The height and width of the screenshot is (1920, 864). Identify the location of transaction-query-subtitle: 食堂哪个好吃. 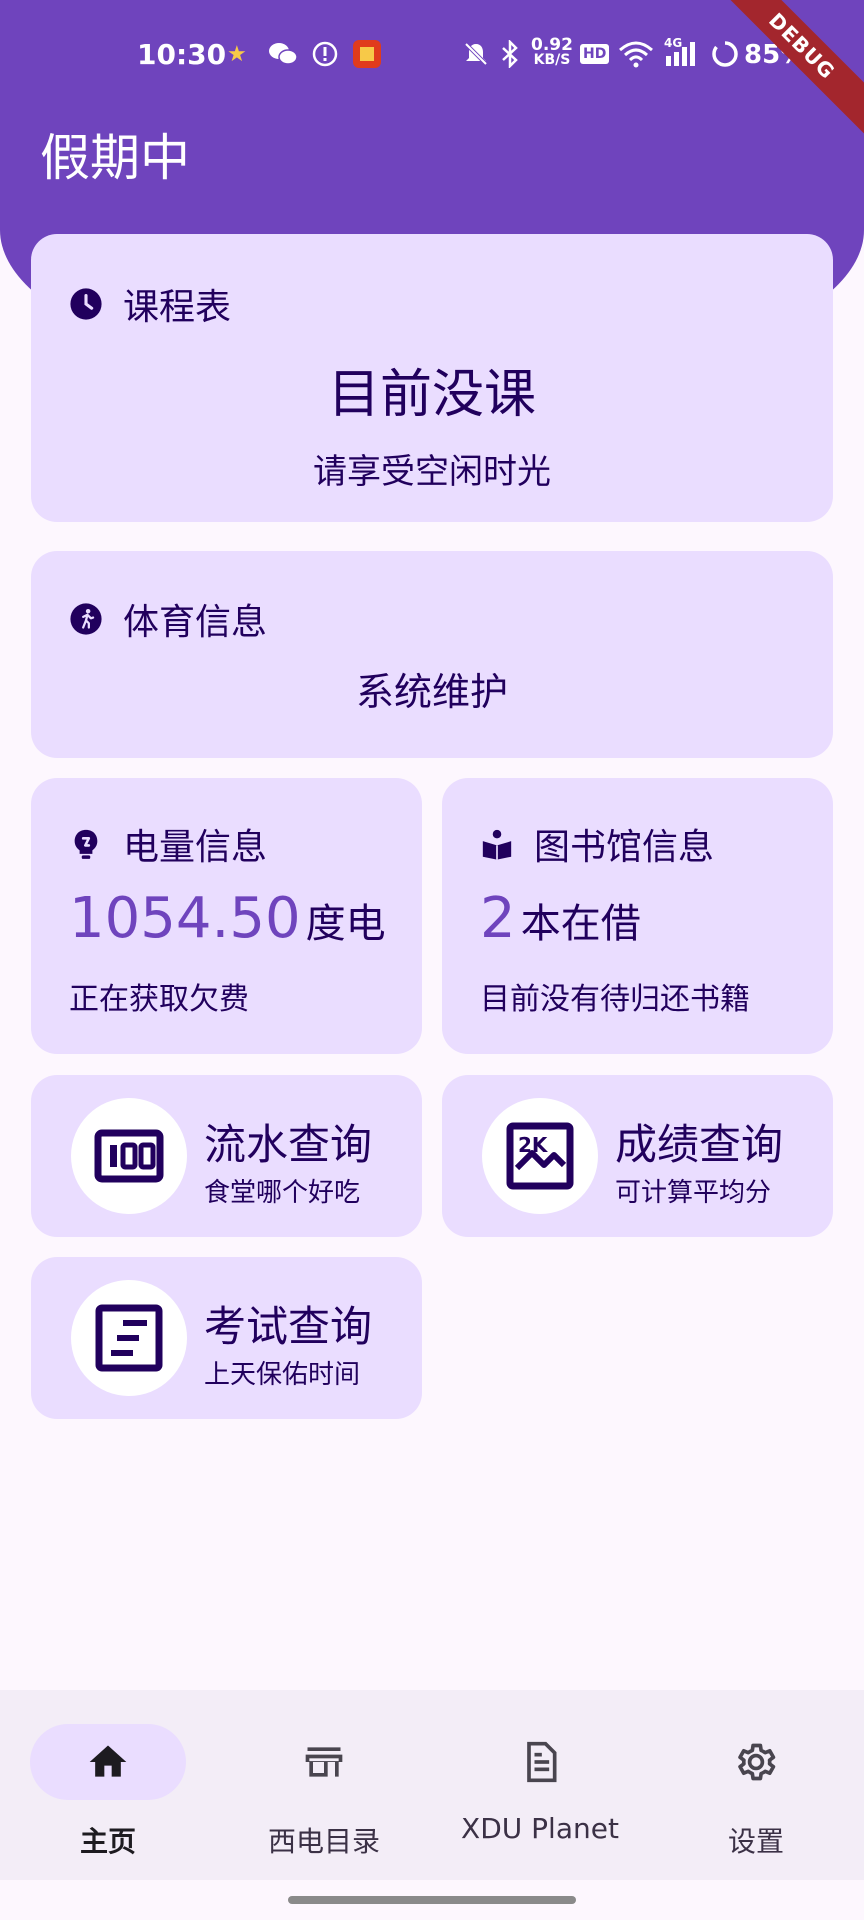
(282, 1193).